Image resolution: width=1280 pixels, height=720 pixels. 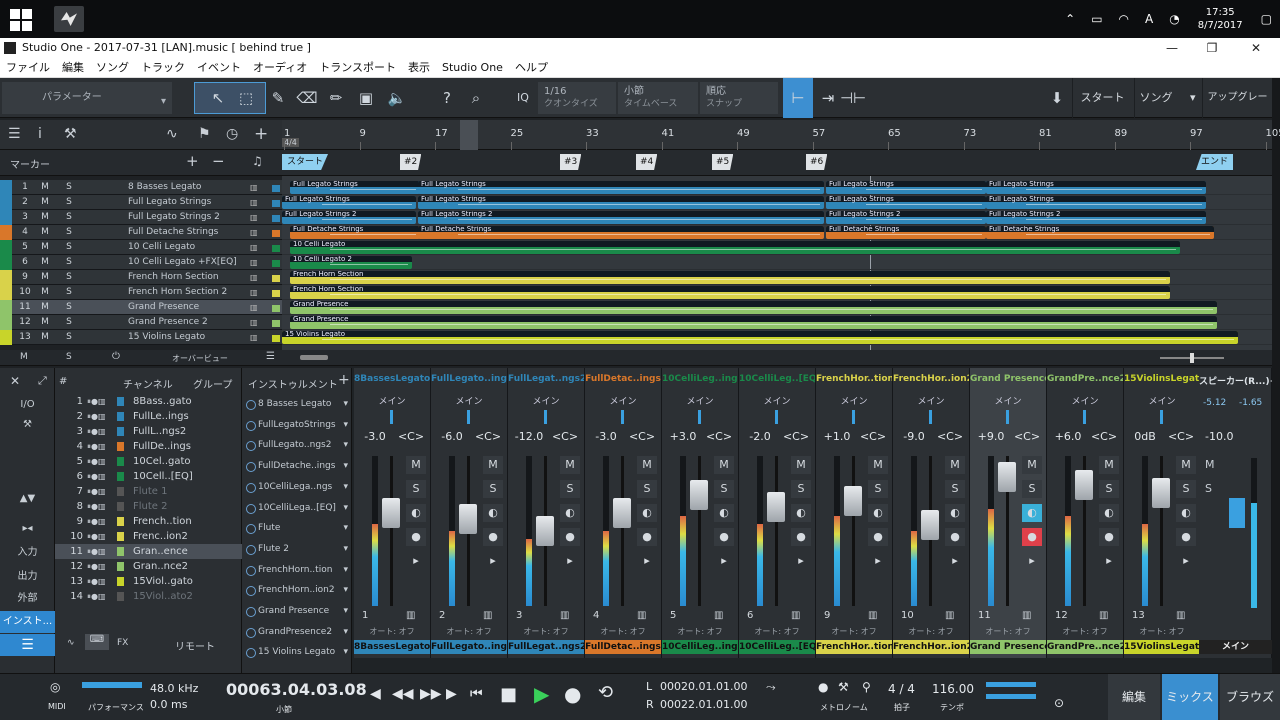 I want to click on main-fader-cap, so click(x=1237, y=513).